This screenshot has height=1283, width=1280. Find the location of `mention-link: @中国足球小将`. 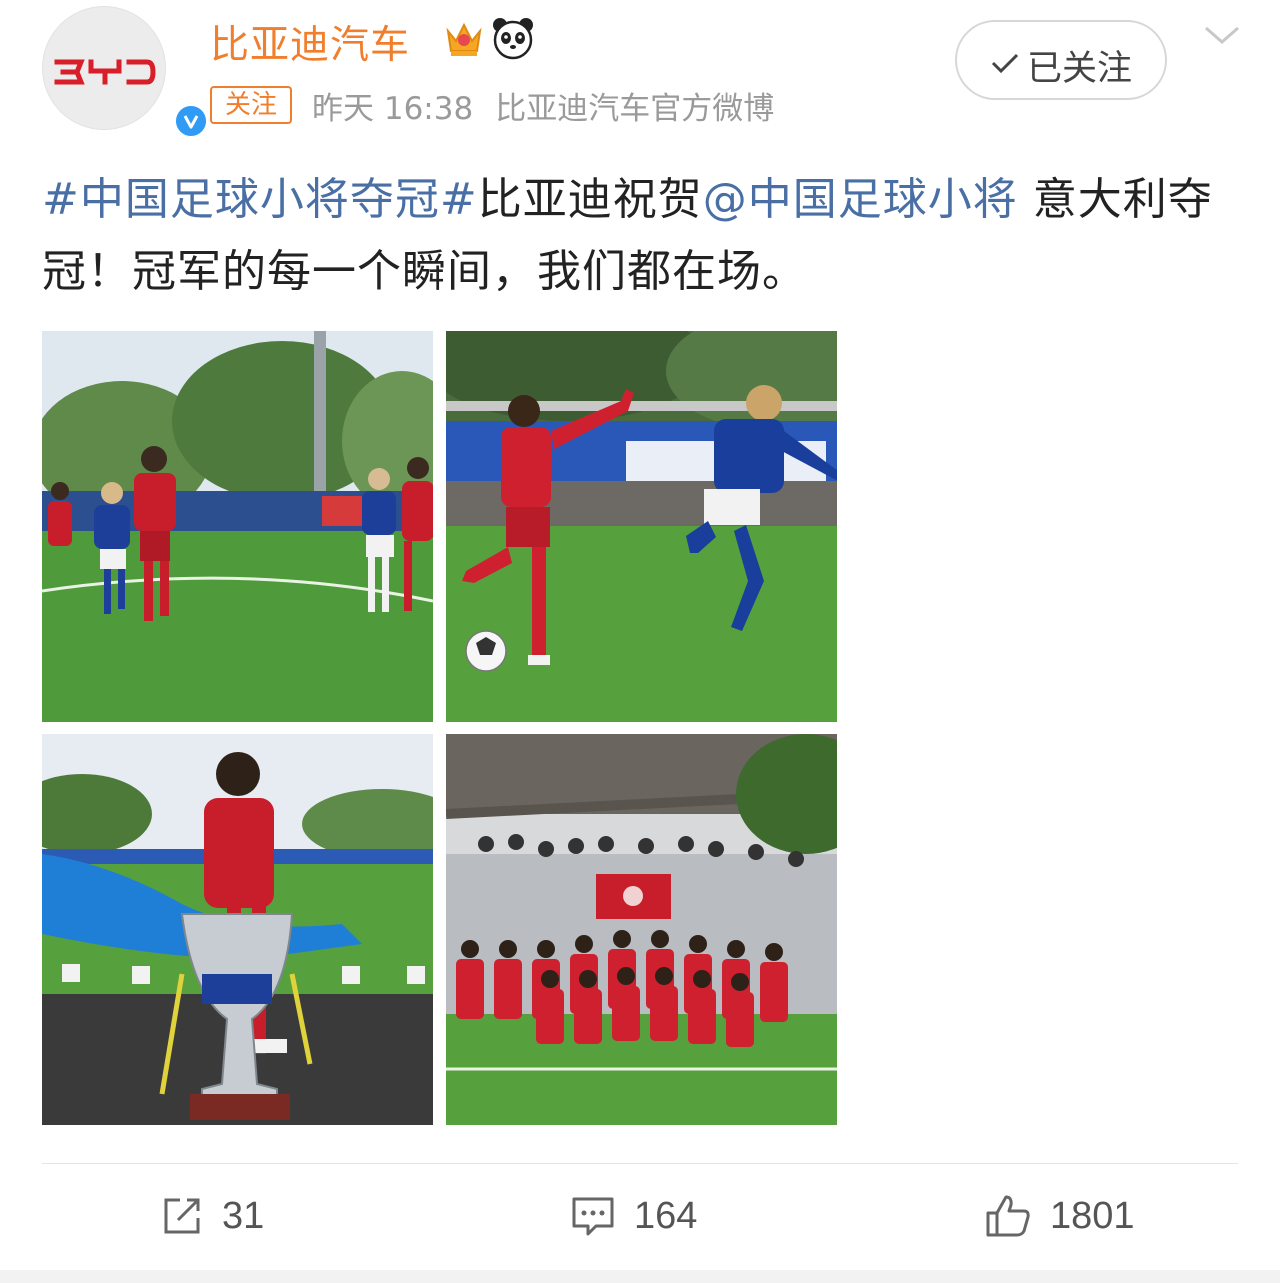

mention-link: @中国足球小将 is located at coordinates (860, 199).